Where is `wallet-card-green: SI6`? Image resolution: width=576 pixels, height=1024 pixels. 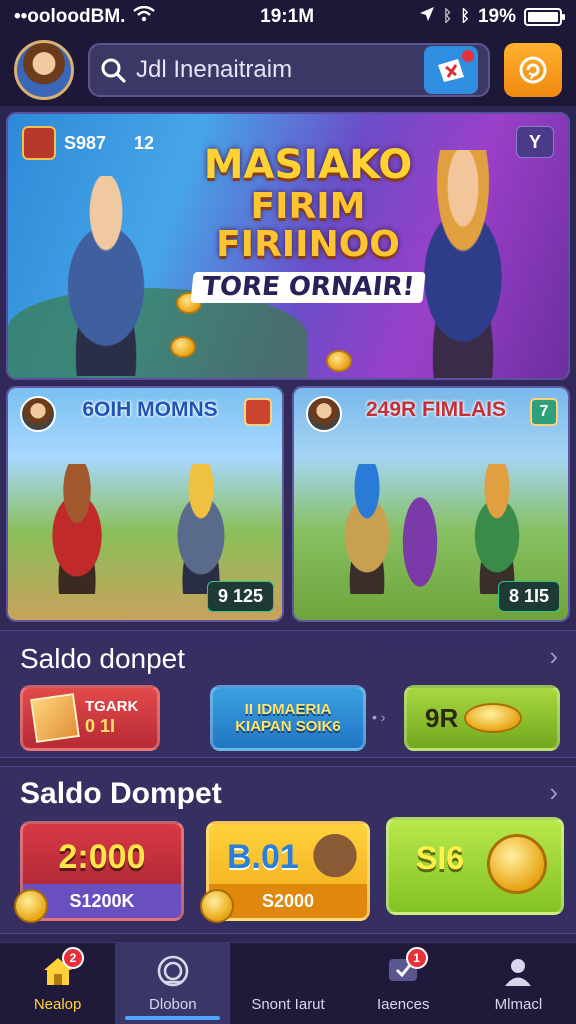
wallet-card-green: SI6 is located at coordinates (475, 866).